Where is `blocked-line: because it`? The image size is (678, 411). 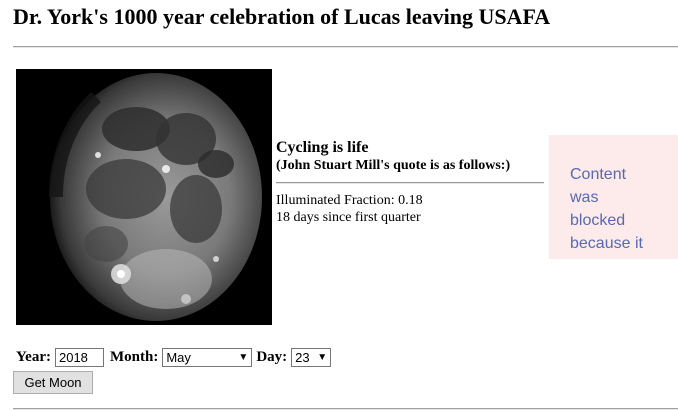
blocked-line: because it is located at coordinates (606, 243).